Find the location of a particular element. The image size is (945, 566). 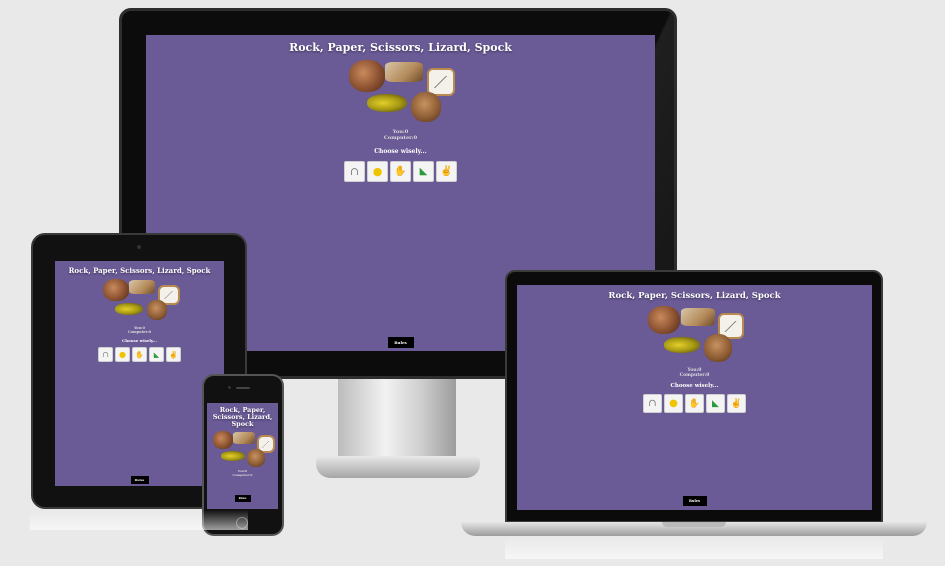

game-title-mobile: Rock, Paper, Scissors, Lizard, Spock is located at coordinates (242, 417).